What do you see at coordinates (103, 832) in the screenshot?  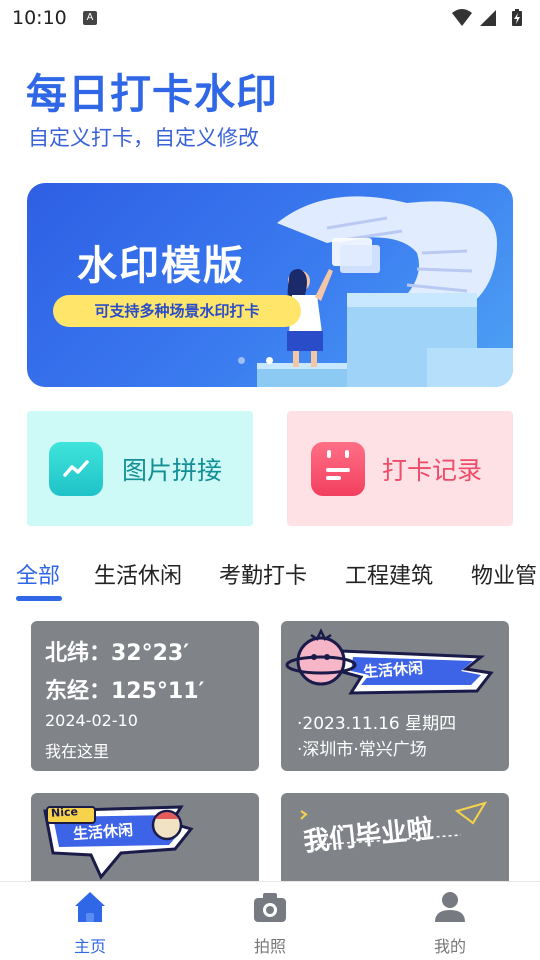 I see `template-sticker-label-2: 生活休闲` at bounding box center [103, 832].